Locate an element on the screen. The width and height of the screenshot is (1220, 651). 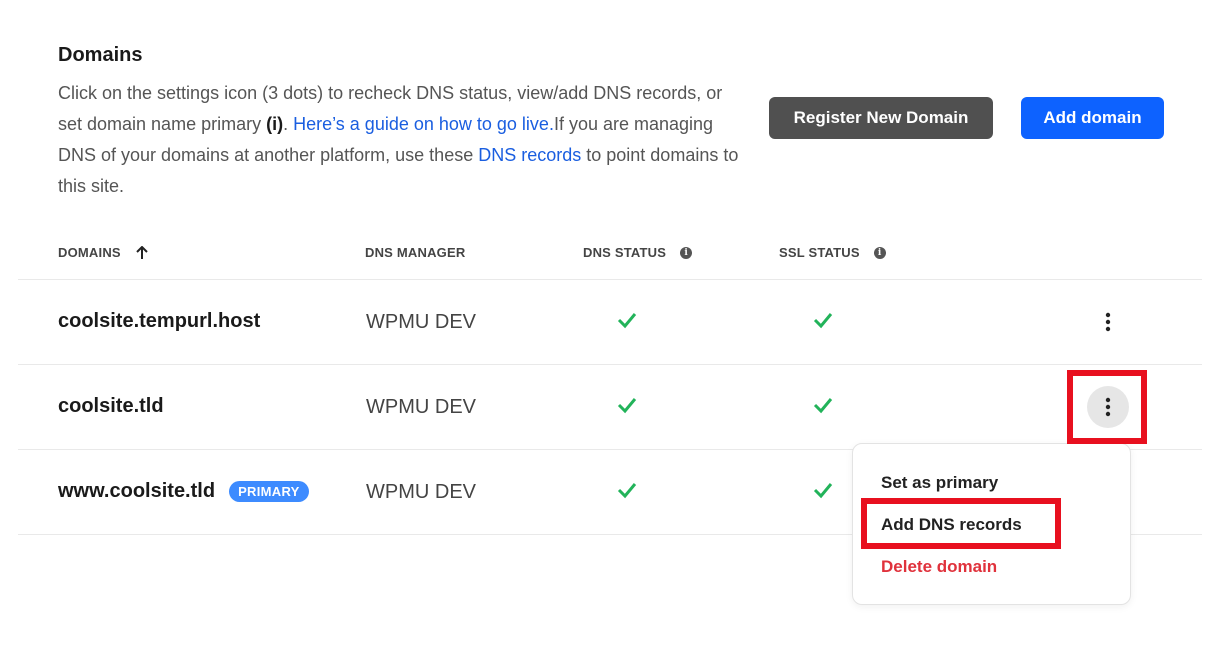
sort-ascending-icon is located at coordinates (142, 252).